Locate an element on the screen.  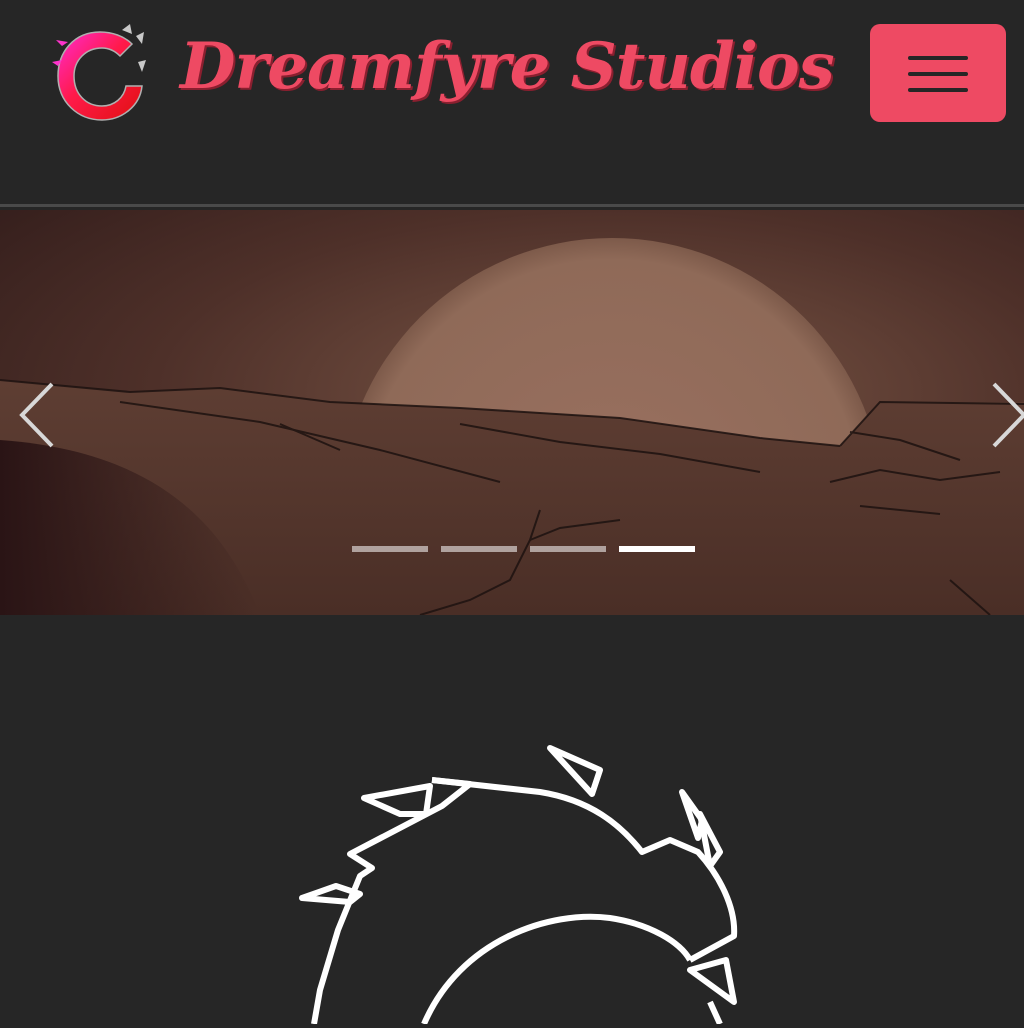
brand-title: Dreamfyre Studios is located at coordinates (507, 67).